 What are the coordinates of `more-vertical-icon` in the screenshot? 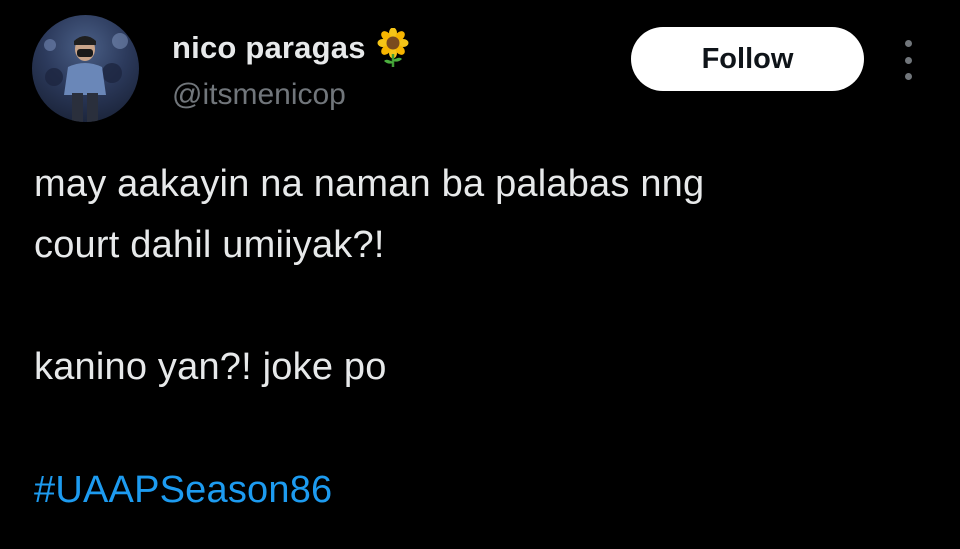 It's located at (908, 60).